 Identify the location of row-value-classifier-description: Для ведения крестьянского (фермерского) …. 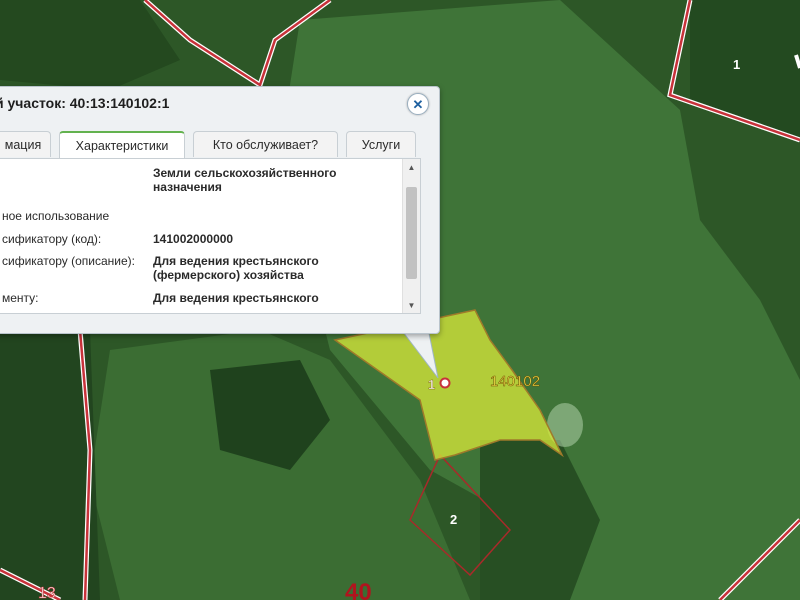
(236, 268).